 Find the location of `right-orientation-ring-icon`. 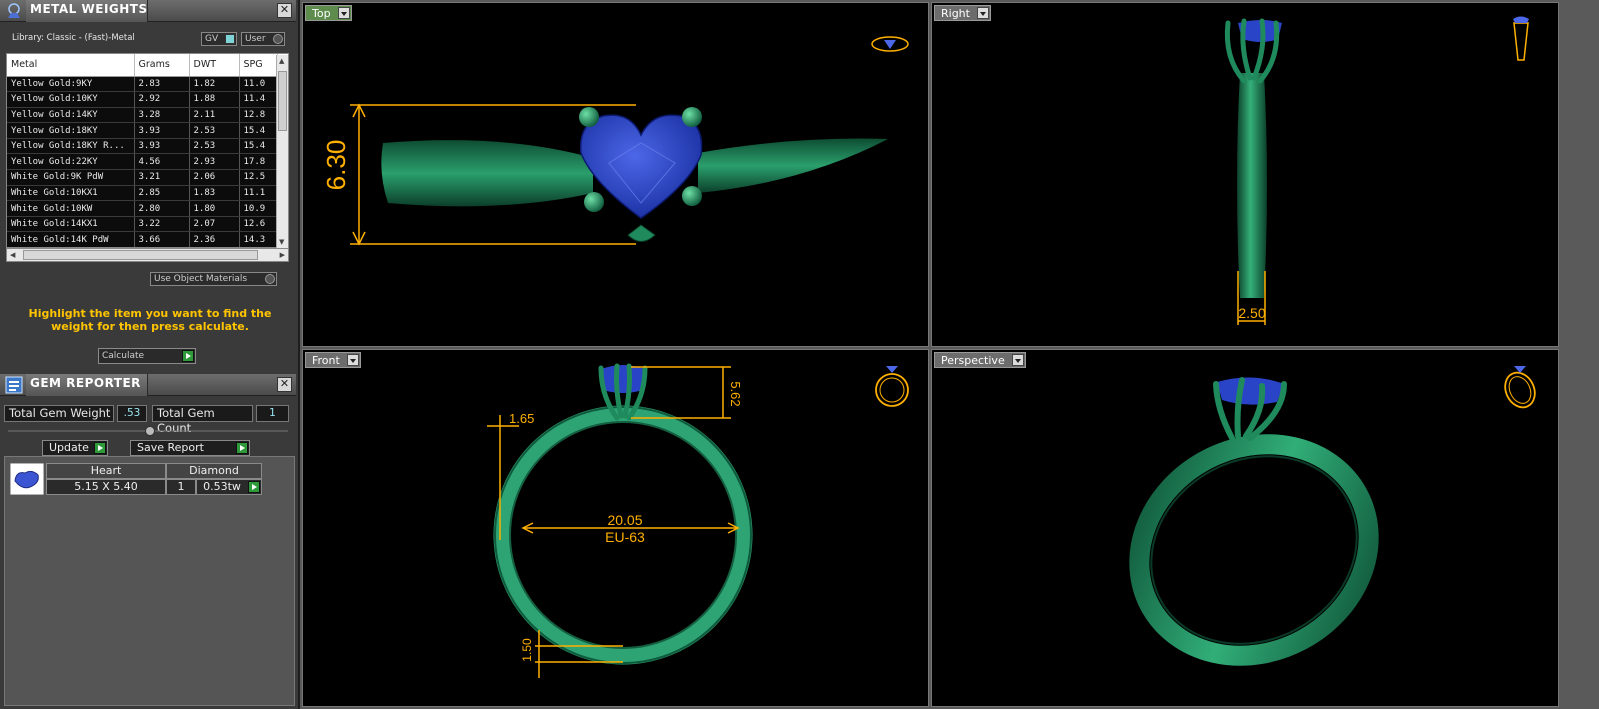

right-orientation-ring-icon is located at coordinates (1521, 38).